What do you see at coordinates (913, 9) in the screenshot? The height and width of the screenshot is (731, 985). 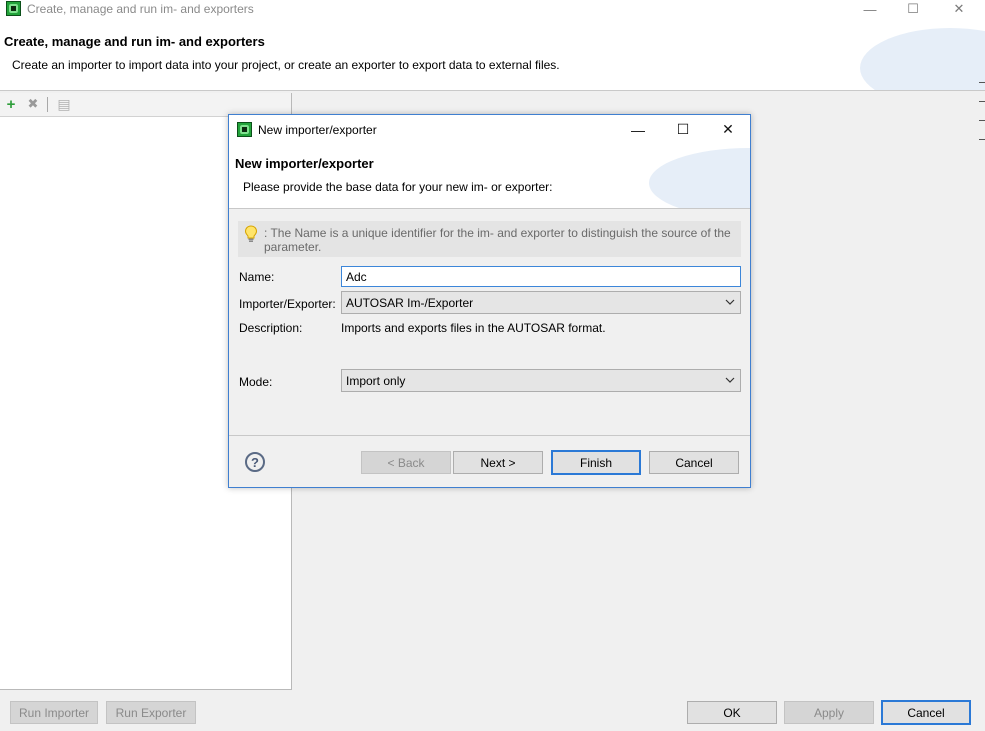 I see `maximize-button: ☐` at bounding box center [913, 9].